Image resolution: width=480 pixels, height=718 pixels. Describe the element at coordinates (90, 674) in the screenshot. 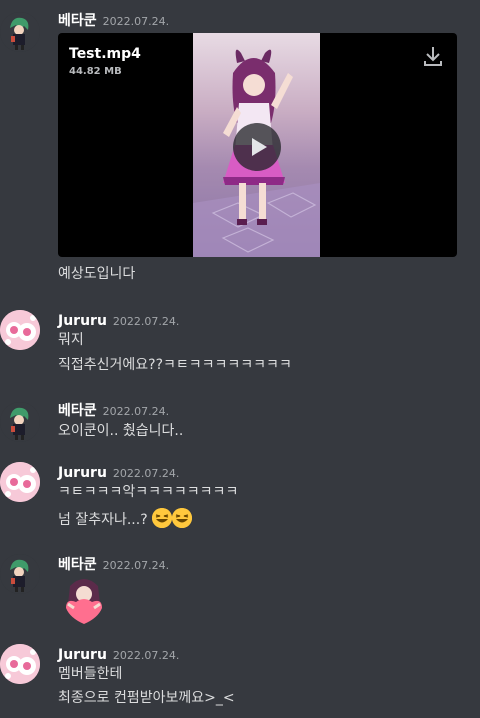

I see `message-text: 멤버들한테` at that location.